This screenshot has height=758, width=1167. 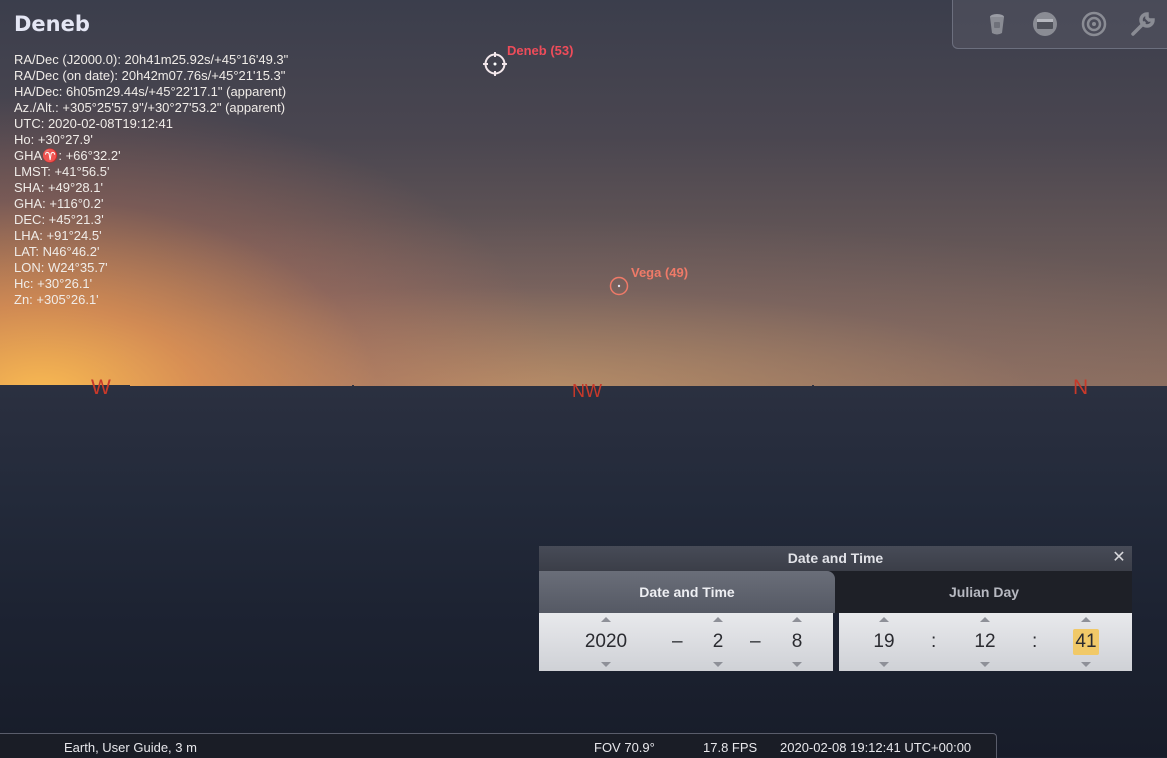 What do you see at coordinates (53, 283) in the screenshot?
I see `info-line-hc: Hc: +30°26.1'` at bounding box center [53, 283].